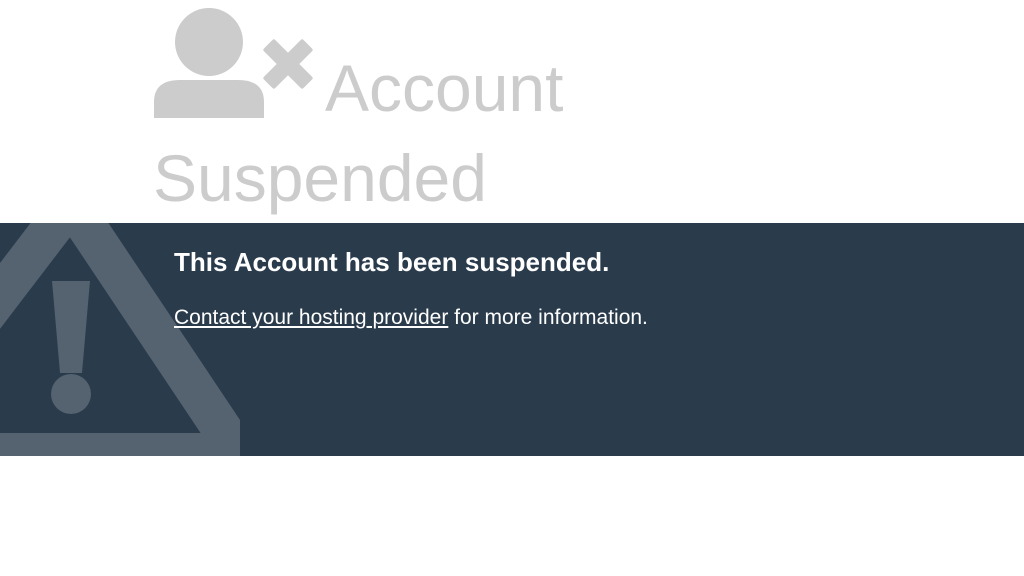  Describe the element at coordinates (444, 88) in the screenshot. I see `page-title-account: Account` at that location.